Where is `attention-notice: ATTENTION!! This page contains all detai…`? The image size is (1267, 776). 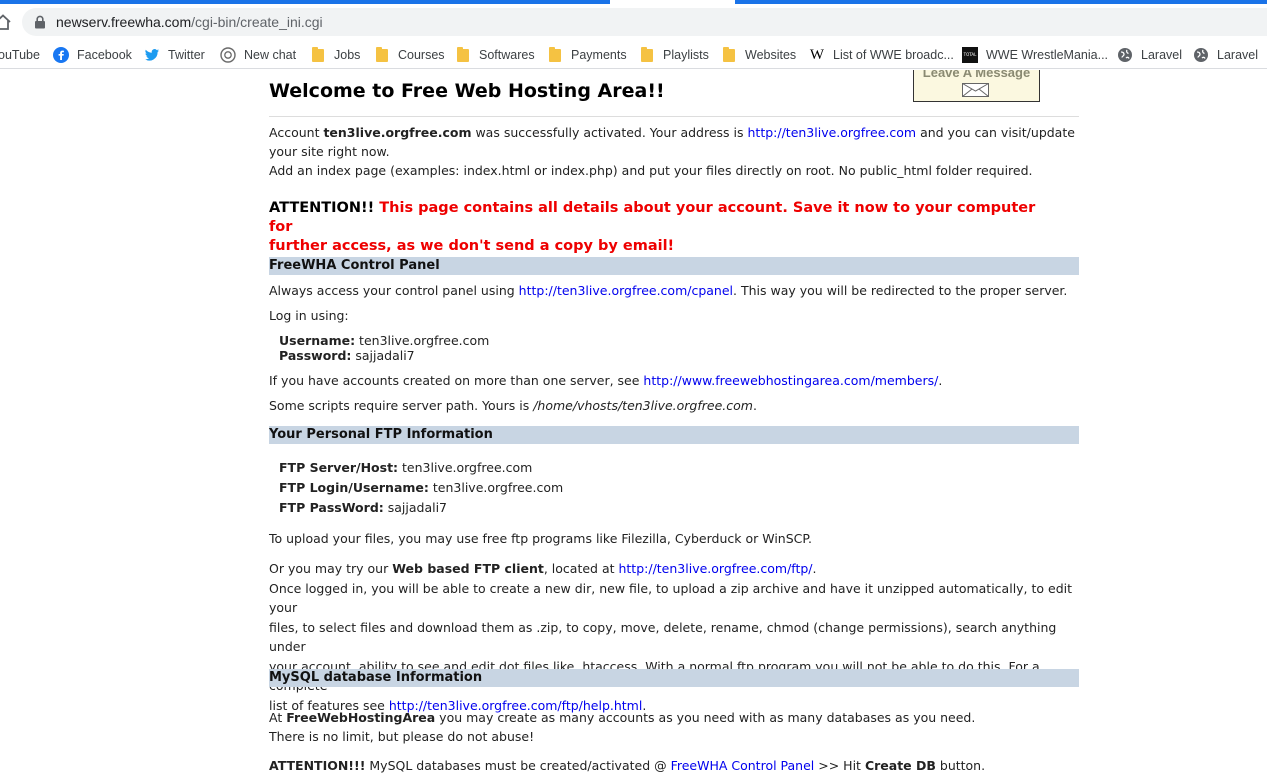 attention-notice: ATTENTION!! This page contains all detai… is located at coordinates (664, 227).